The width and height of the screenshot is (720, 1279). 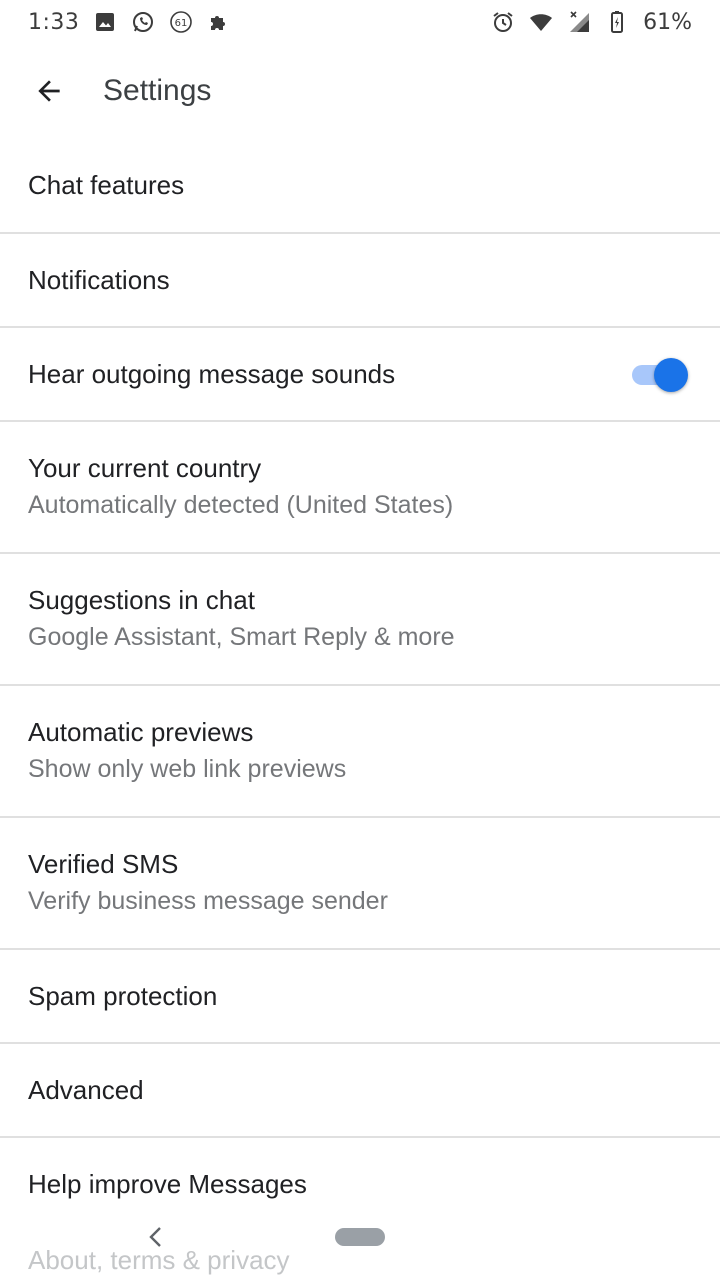 What do you see at coordinates (141, 600) in the screenshot?
I see `setting-title: Suggestions in chat` at bounding box center [141, 600].